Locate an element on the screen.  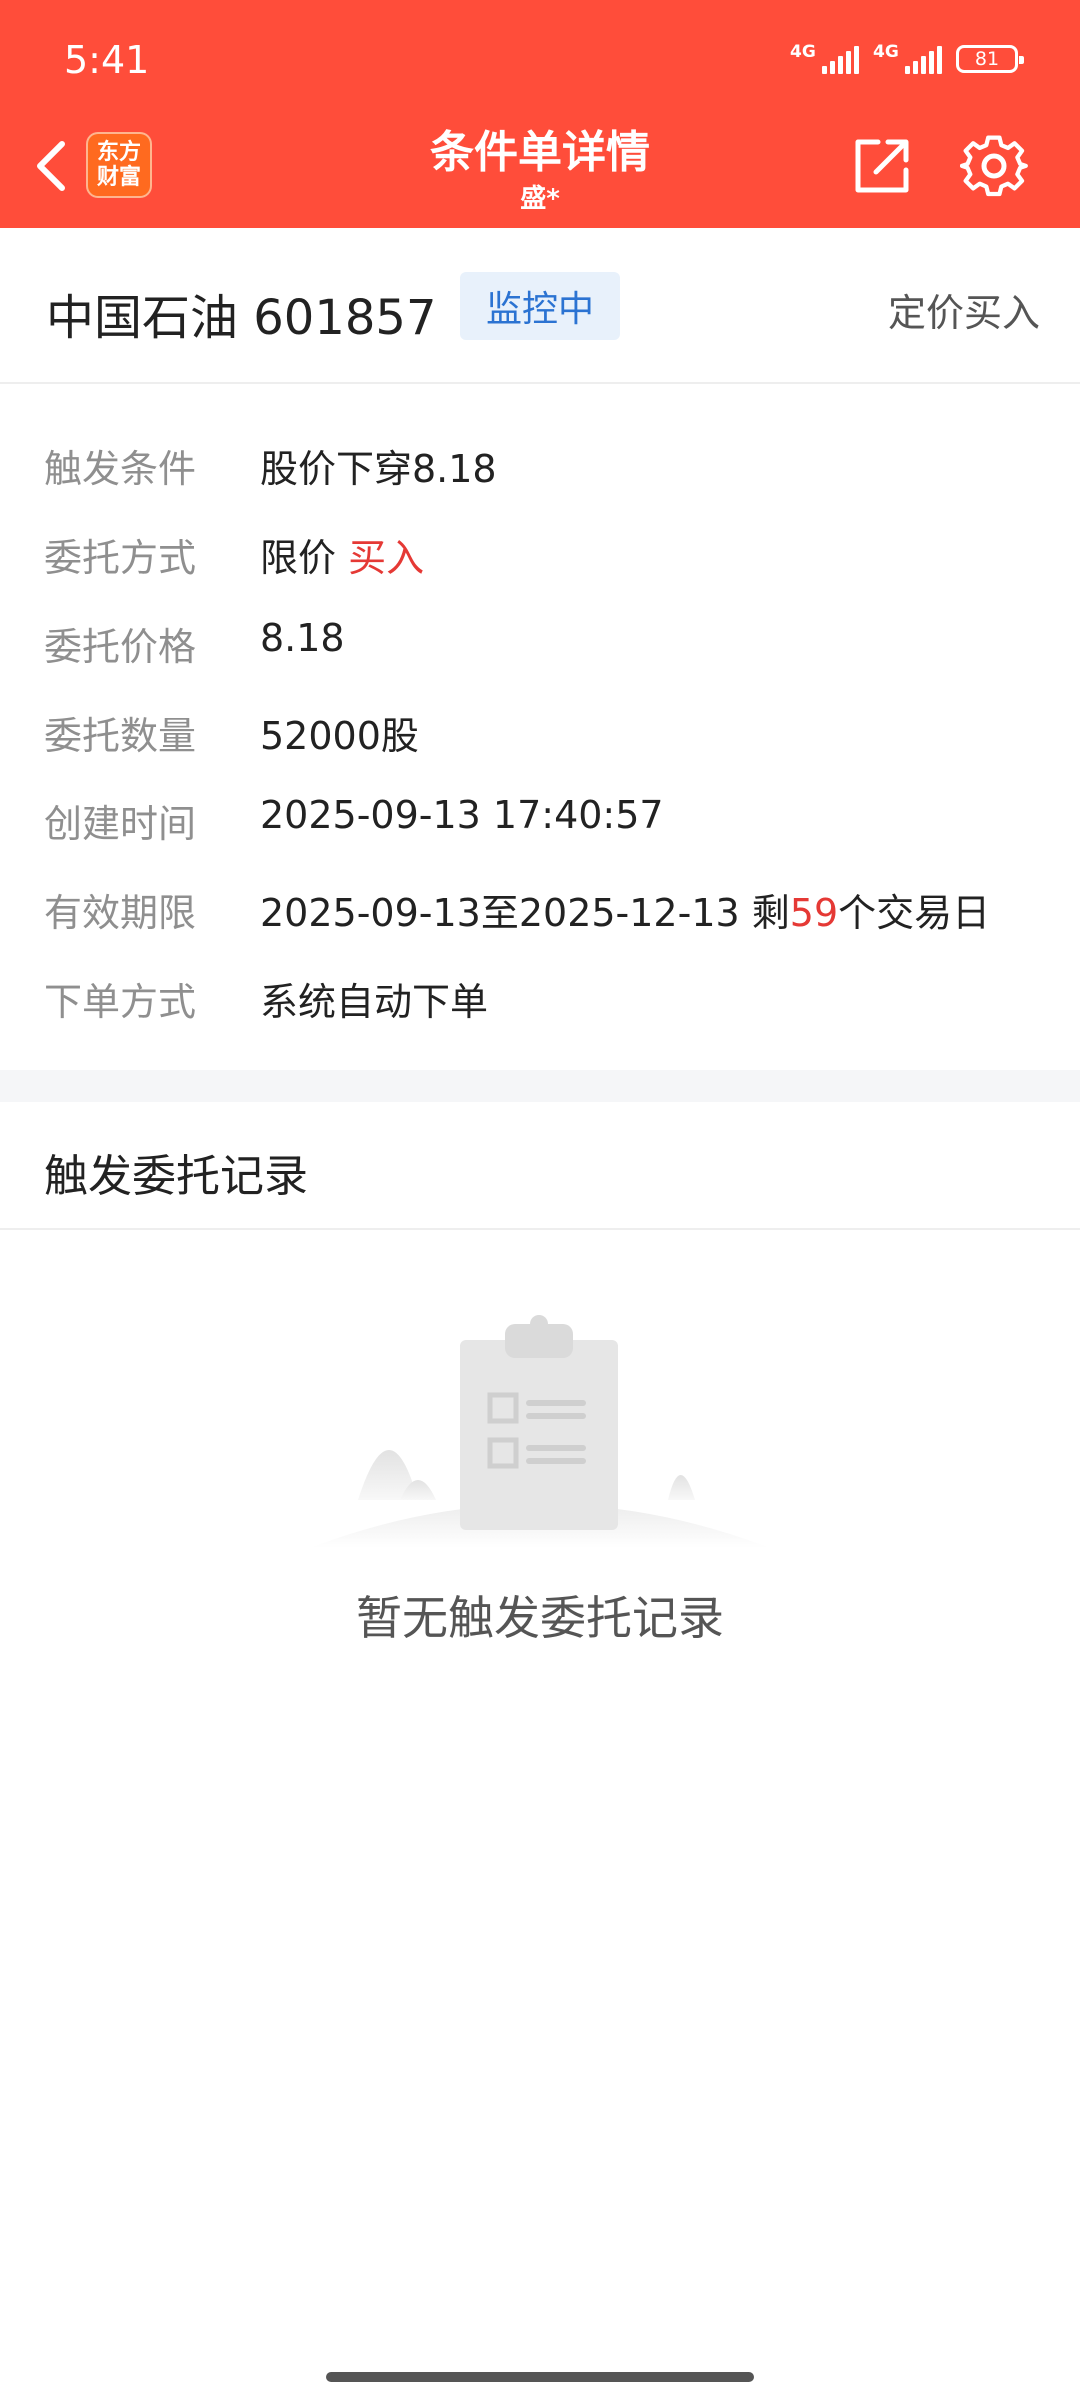
validity-suffix: 个交易日 is located at coordinates (914, 913).